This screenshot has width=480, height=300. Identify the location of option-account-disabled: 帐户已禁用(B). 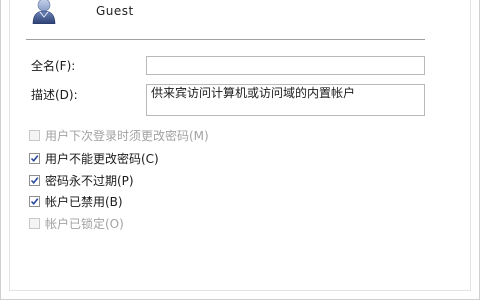
(76, 201).